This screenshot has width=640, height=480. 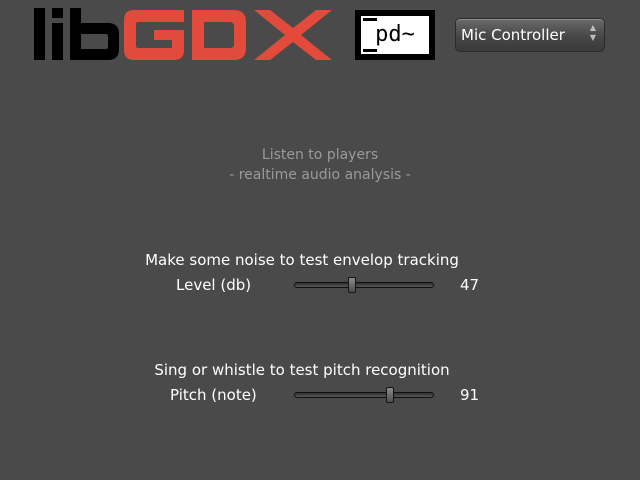 What do you see at coordinates (352, 285) in the screenshot?
I see `level-slider-knob` at bounding box center [352, 285].